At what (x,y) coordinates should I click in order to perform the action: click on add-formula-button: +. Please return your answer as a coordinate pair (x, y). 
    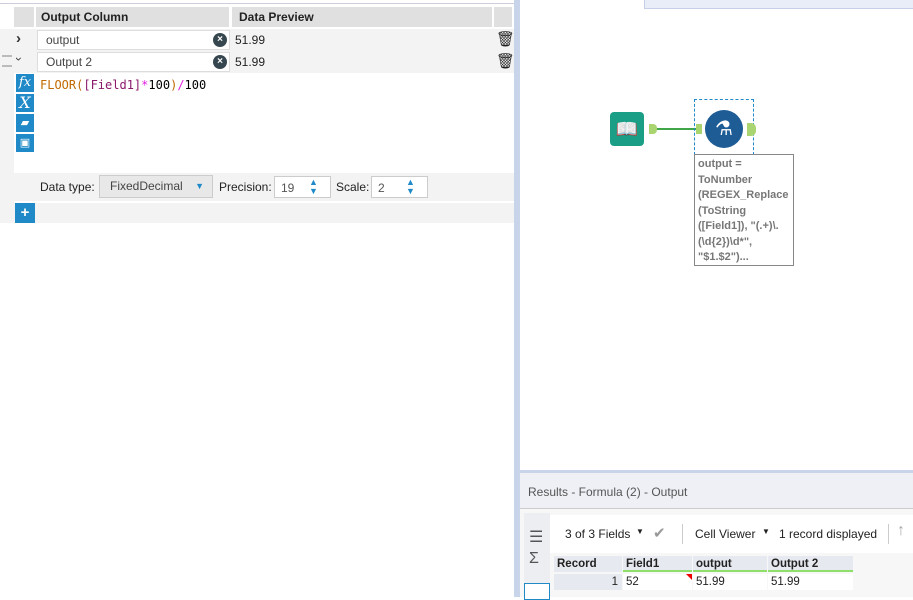
    Looking at the image, I should click on (25, 213).